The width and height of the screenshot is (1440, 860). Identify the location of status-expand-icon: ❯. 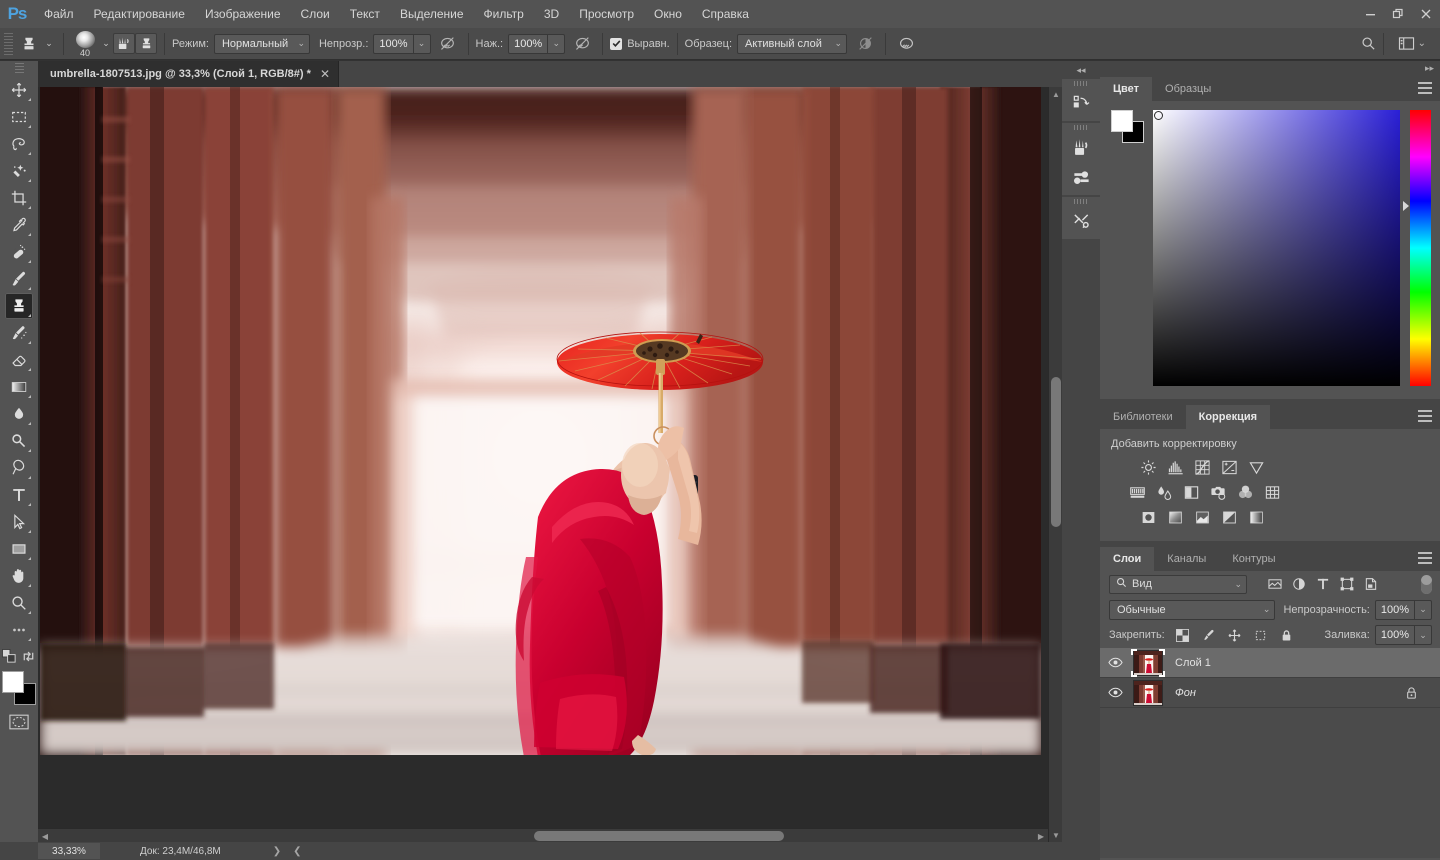
(277, 851).